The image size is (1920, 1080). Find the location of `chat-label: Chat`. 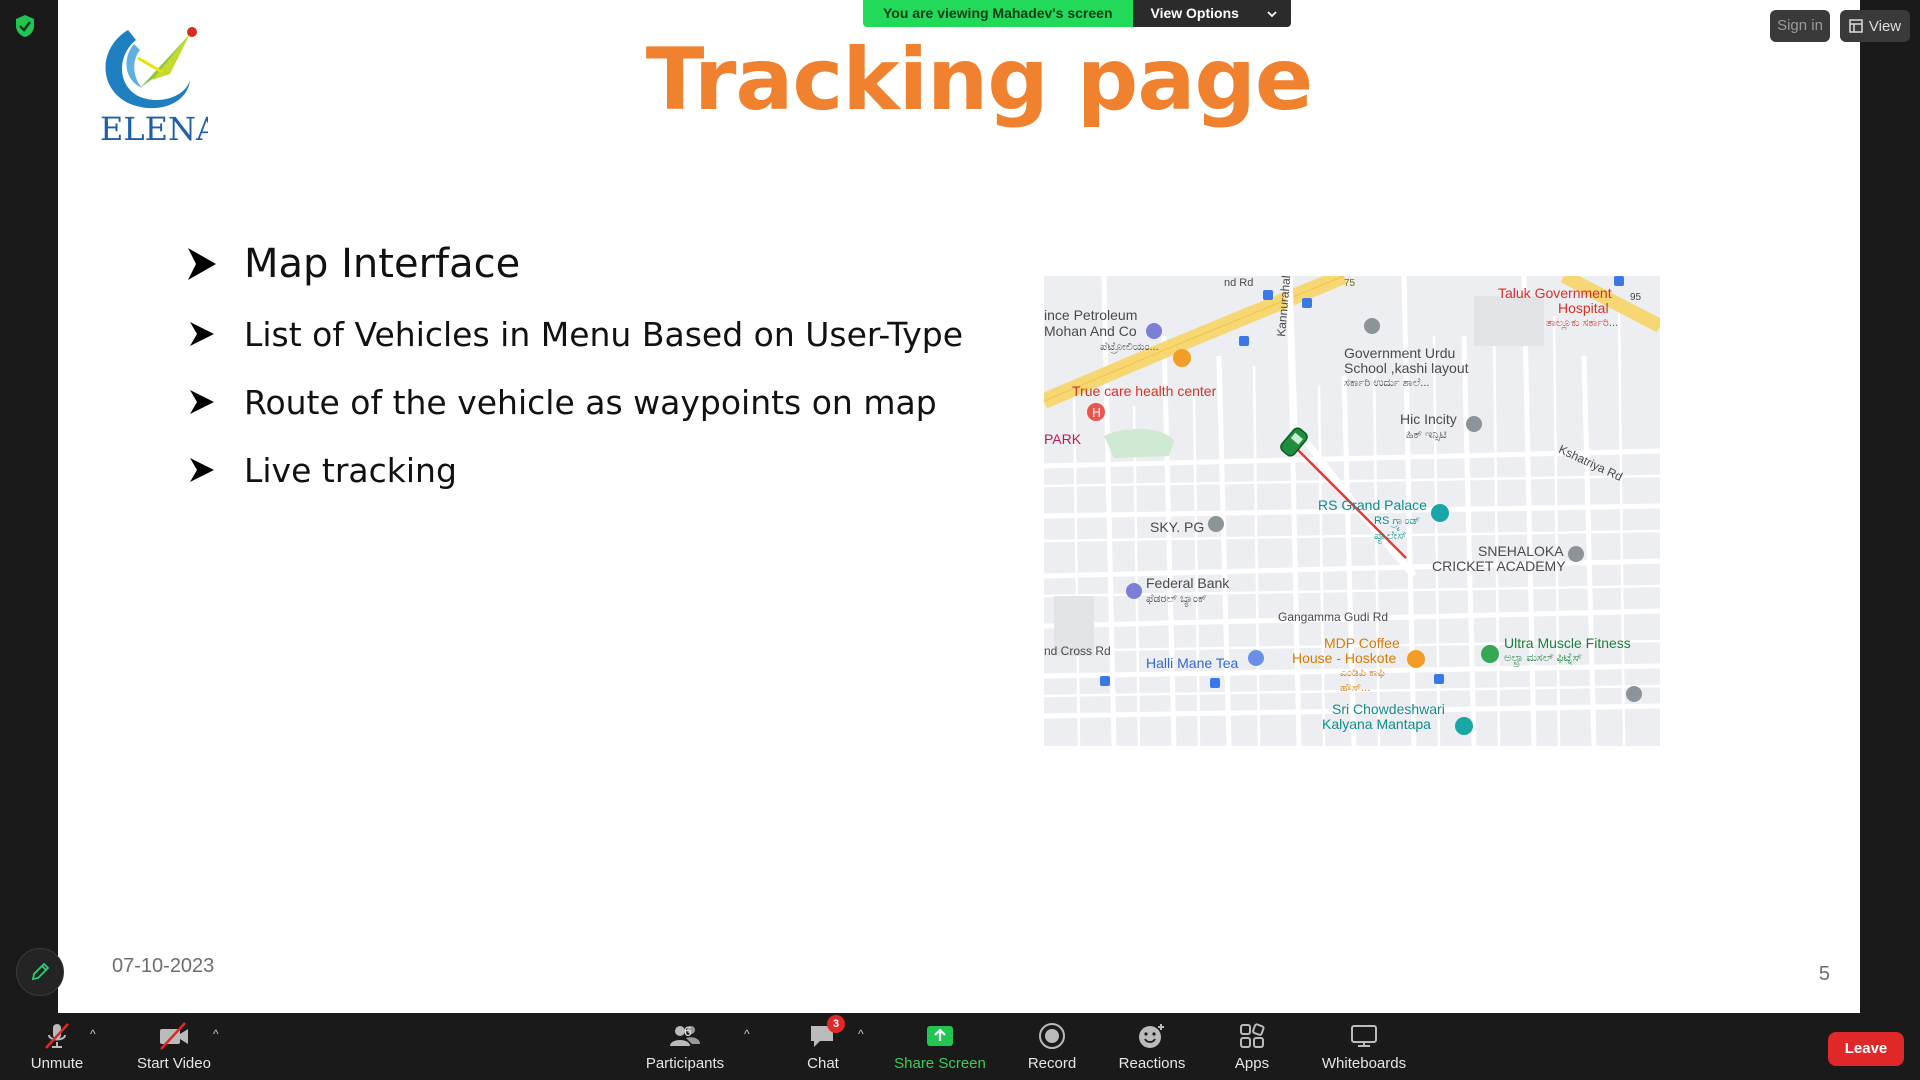

chat-label: Chat is located at coordinates (823, 1063).